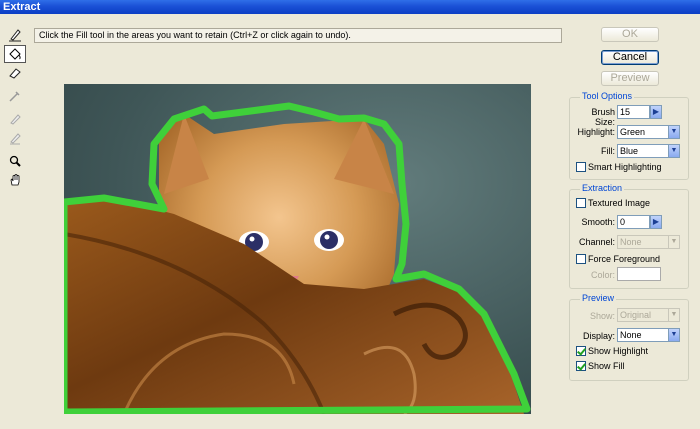 The image size is (700, 429). Describe the element at coordinates (656, 112) in the screenshot. I see `brush-size-arrow-icon: ▶` at that location.